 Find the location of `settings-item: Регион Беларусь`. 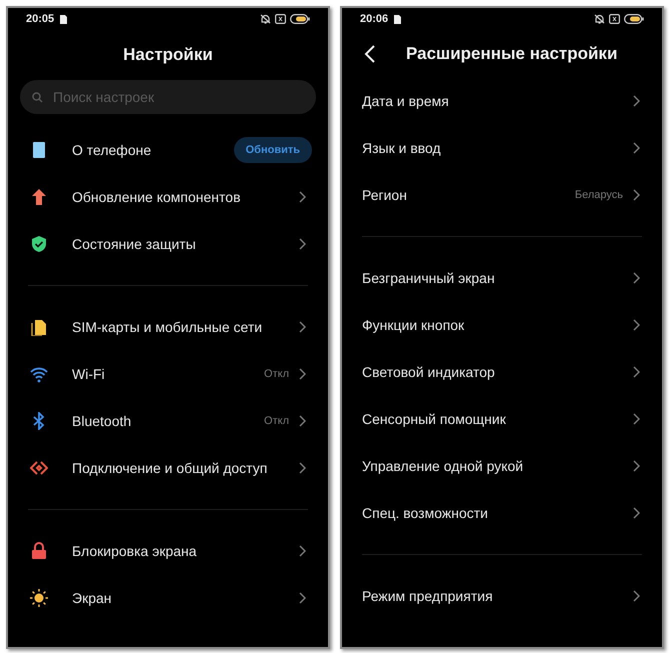

settings-item: Регион Беларусь is located at coordinates (502, 194).